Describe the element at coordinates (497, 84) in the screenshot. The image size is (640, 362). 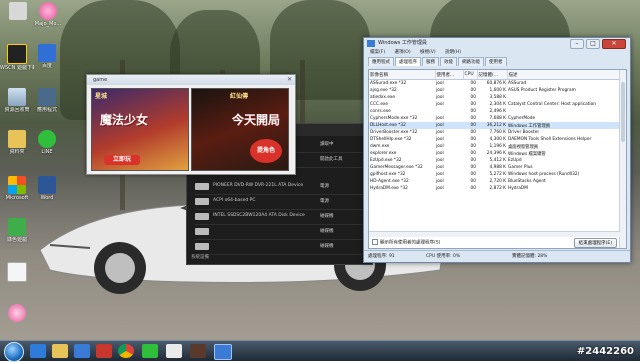
I see `process-row: ASSurad.exe *32 jool 00 60,876 K ASSurad` at that location.